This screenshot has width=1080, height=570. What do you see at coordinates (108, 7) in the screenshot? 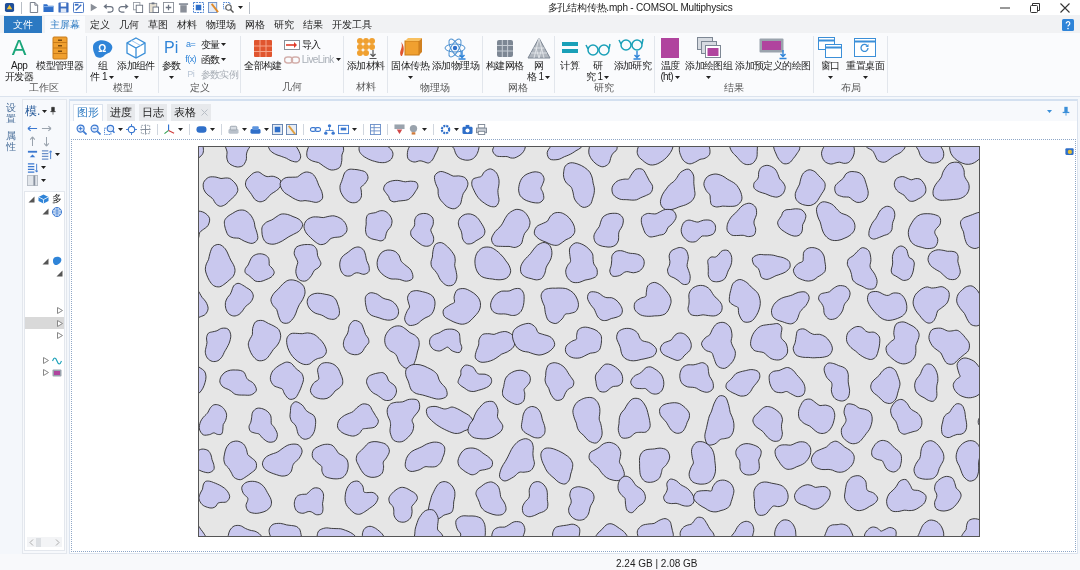
I see `undo-icon` at bounding box center [108, 7].